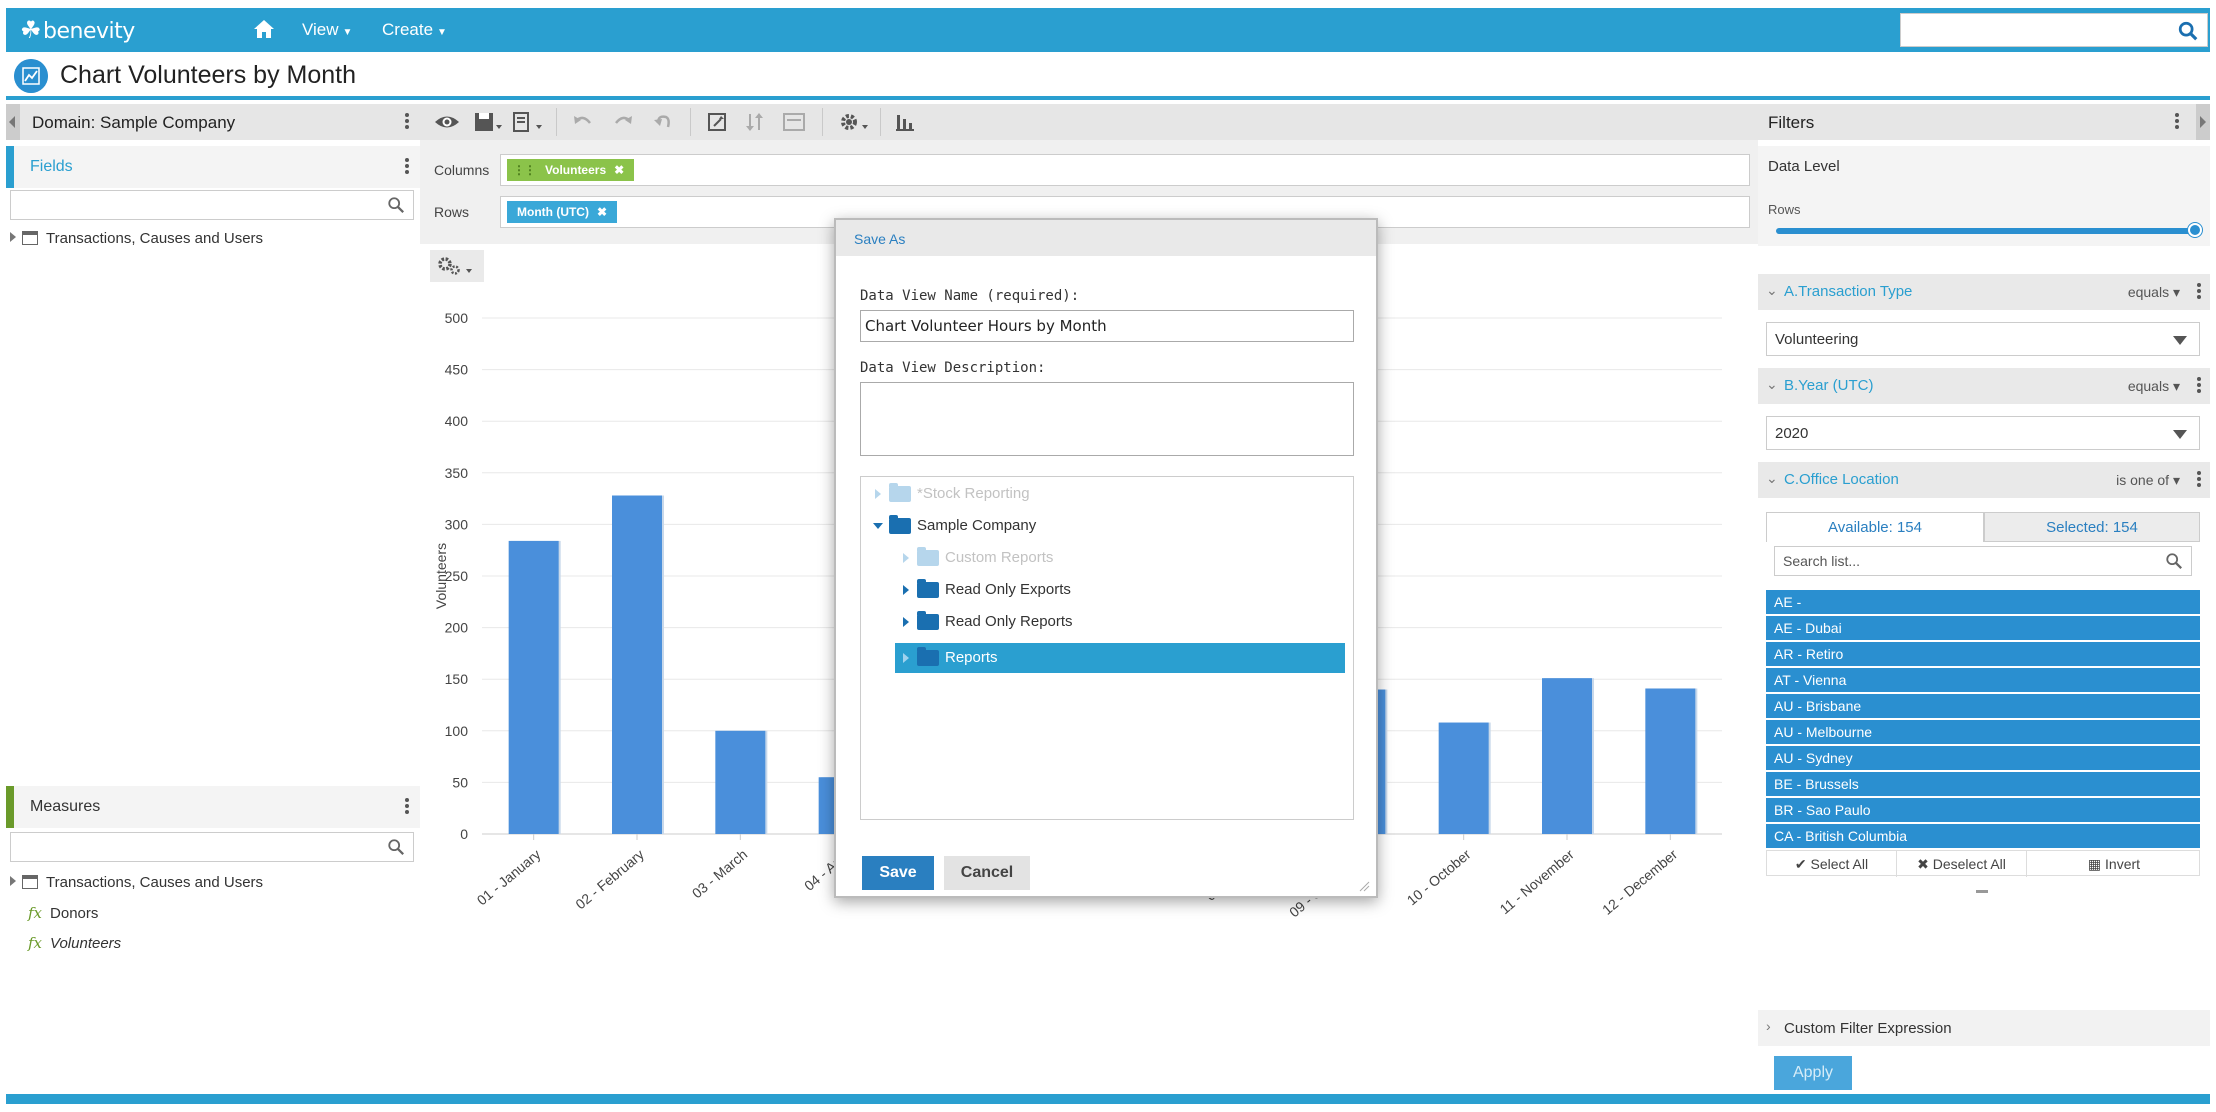  What do you see at coordinates (1983, 836) in the screenshot?
I see `list-item: CA - British Columbia` at bounding box center [1983, 836].